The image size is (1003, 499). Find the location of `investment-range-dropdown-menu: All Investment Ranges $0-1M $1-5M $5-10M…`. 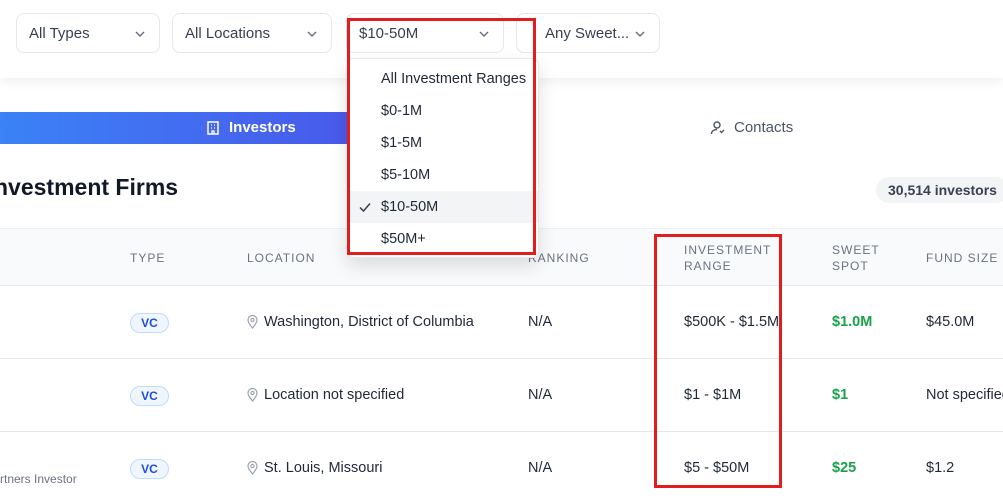

investment-range-dropdown-menu: All Investment Ranges $0-1M $1-5M $5-10M… is located at coordinates (443, 158).